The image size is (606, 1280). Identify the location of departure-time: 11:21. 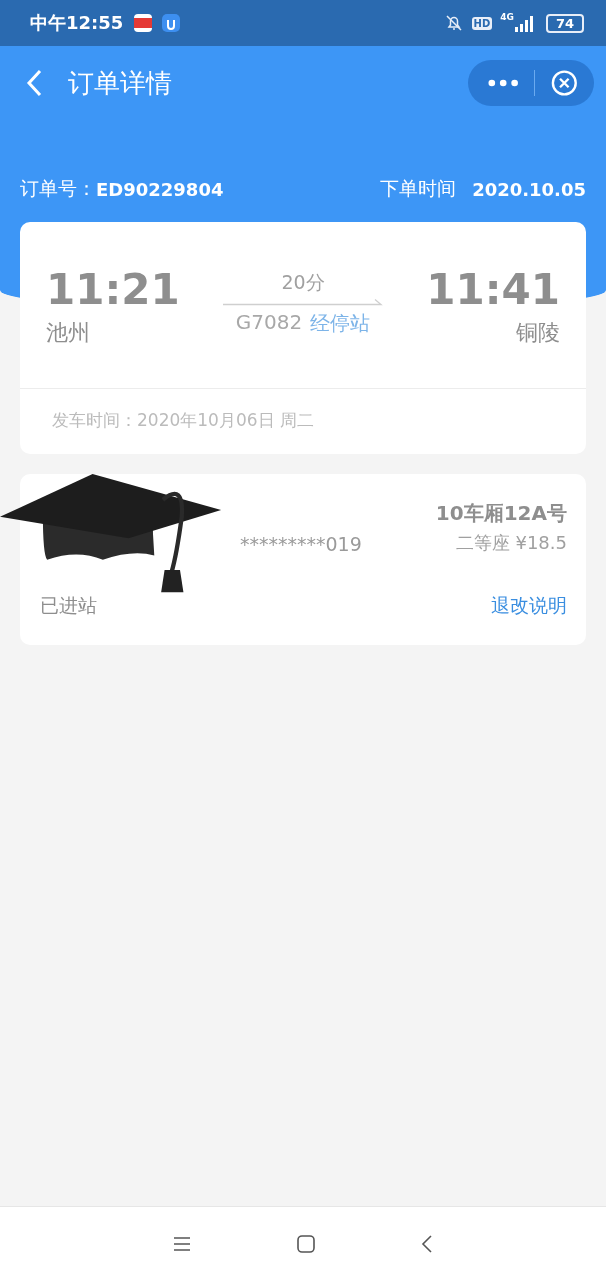
(113, 290).